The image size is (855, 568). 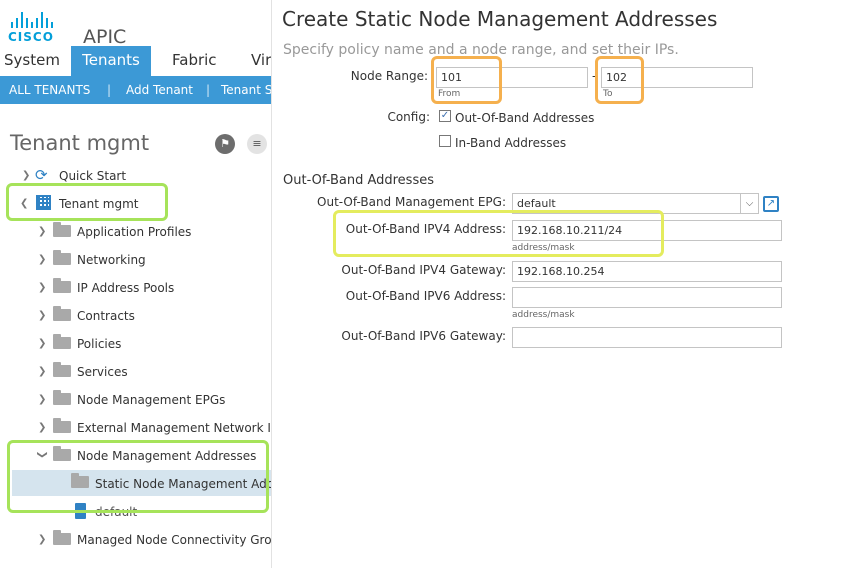 I want to click on tree-item-node-management-addresses: ❯ Node Management Addresses, so click(x=135, y=456).